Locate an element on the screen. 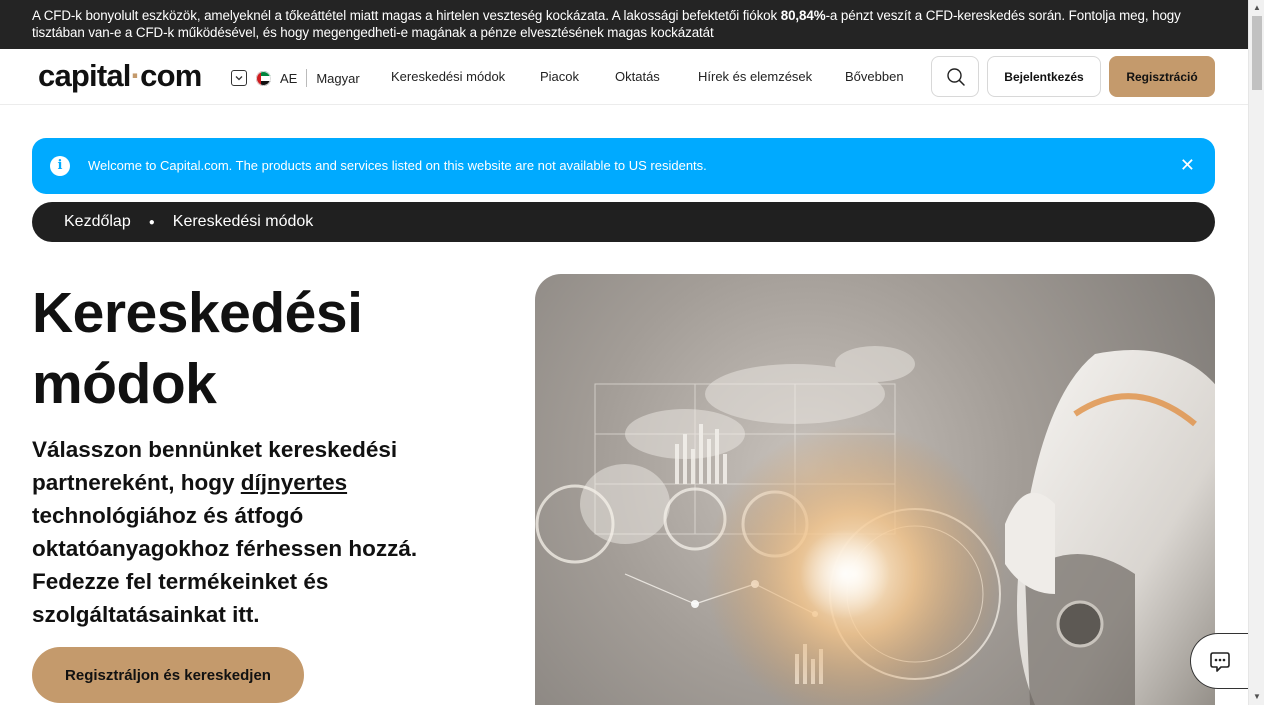 The height and width of the screenshot is (705, 1264). scroll-up-icon: ▲ is located at coordinates (1256, 8).